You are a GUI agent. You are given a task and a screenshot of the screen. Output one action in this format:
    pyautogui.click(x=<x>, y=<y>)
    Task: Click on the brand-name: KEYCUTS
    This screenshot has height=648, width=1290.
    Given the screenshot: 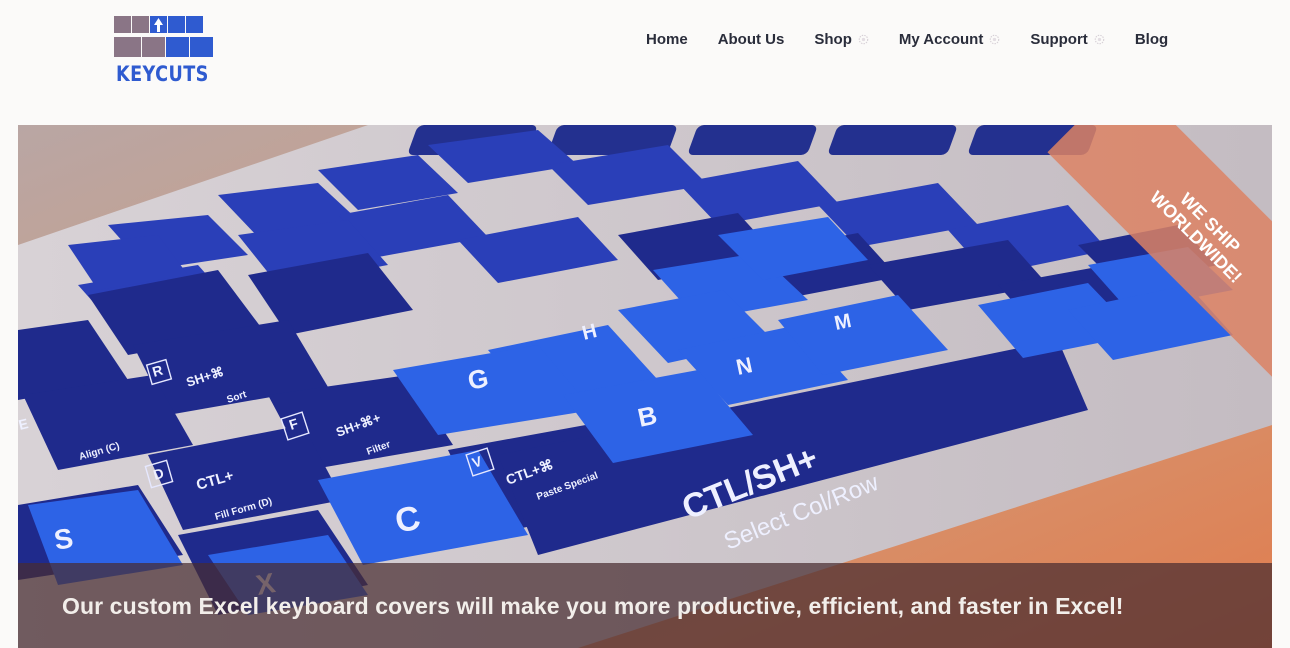 What is the action you would take?
    pyautogui.click(x=162, y=74)
    